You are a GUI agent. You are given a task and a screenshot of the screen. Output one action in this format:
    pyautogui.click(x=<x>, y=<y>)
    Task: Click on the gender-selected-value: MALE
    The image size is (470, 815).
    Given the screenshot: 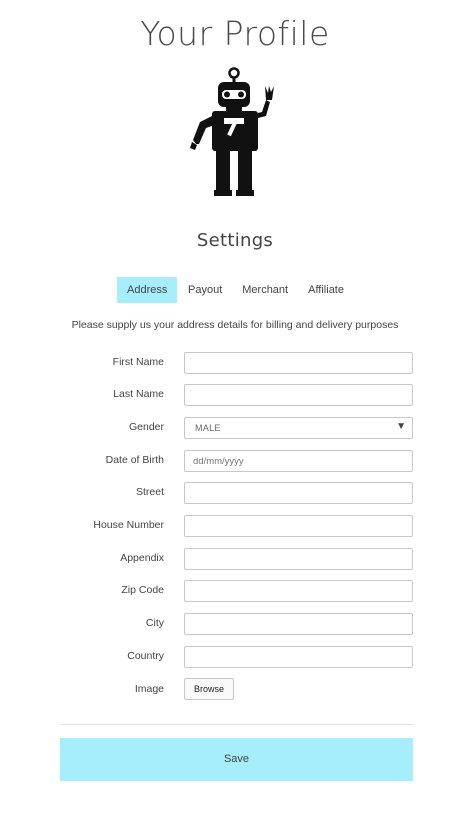 What is the action you would take?
    pyautogui.click(x=208, y=428)
    